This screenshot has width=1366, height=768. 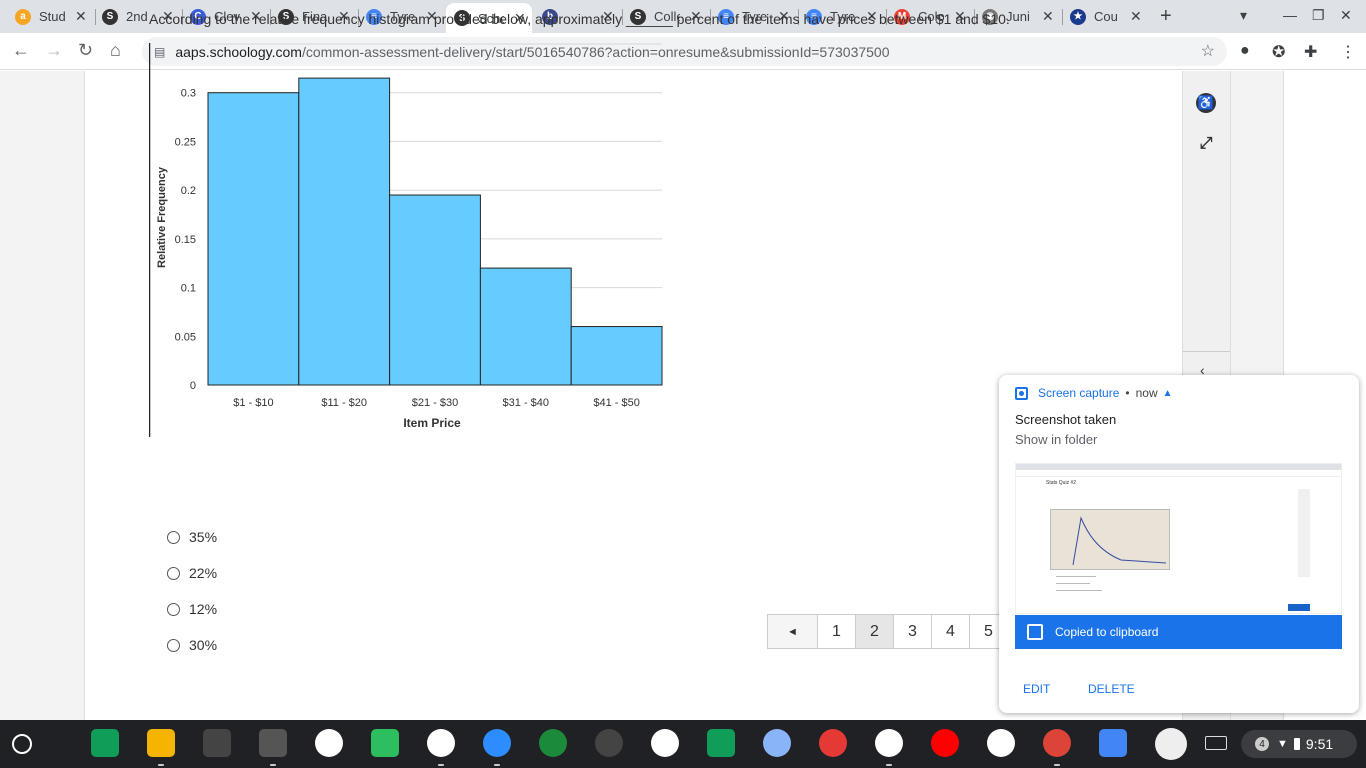 I want to click on browser-tab: a Stud ✕, so click(x=50, y=16).